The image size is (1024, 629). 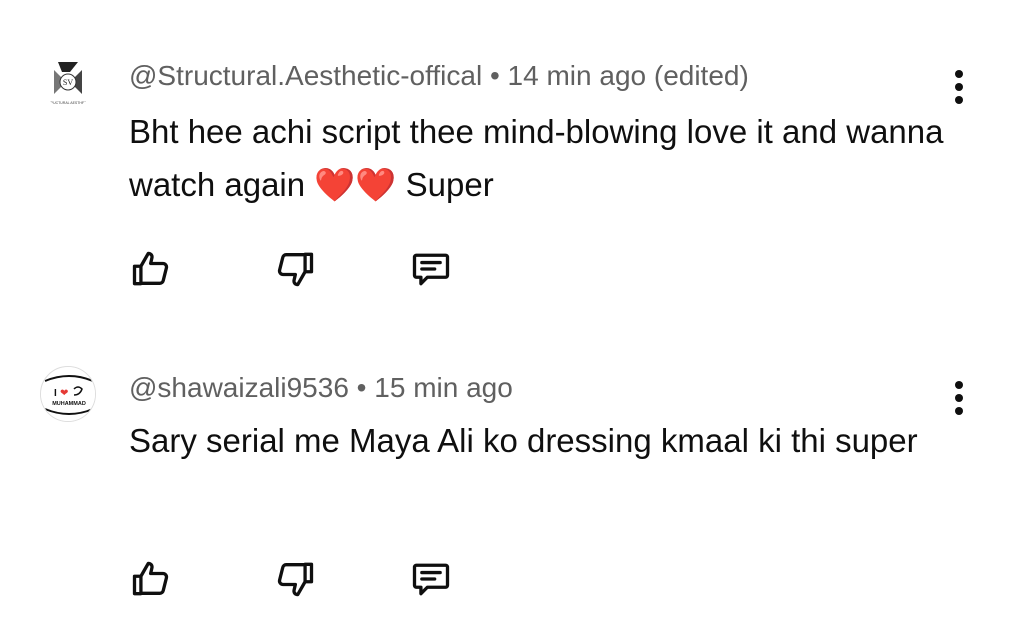 I want to click on avatar-logo-image: I ❤ MUHAMMAD, so click(x=68, y=394).